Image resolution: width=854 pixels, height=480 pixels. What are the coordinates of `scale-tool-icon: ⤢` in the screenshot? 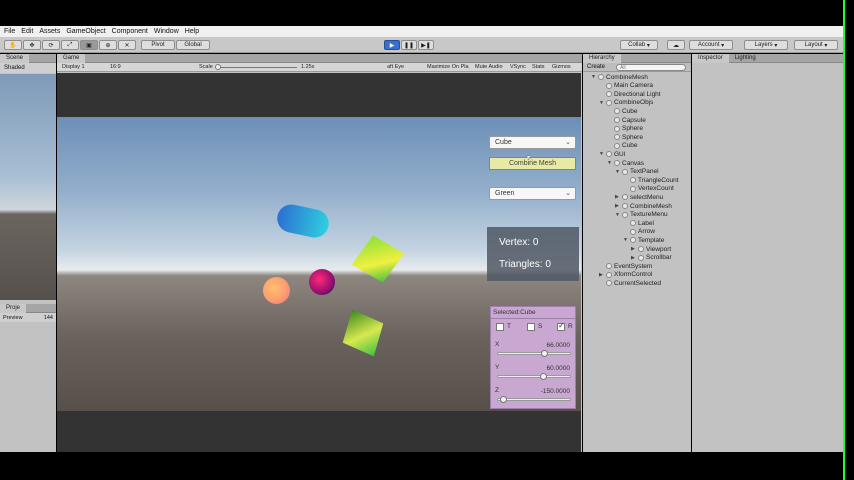 It's located at (70, 45).